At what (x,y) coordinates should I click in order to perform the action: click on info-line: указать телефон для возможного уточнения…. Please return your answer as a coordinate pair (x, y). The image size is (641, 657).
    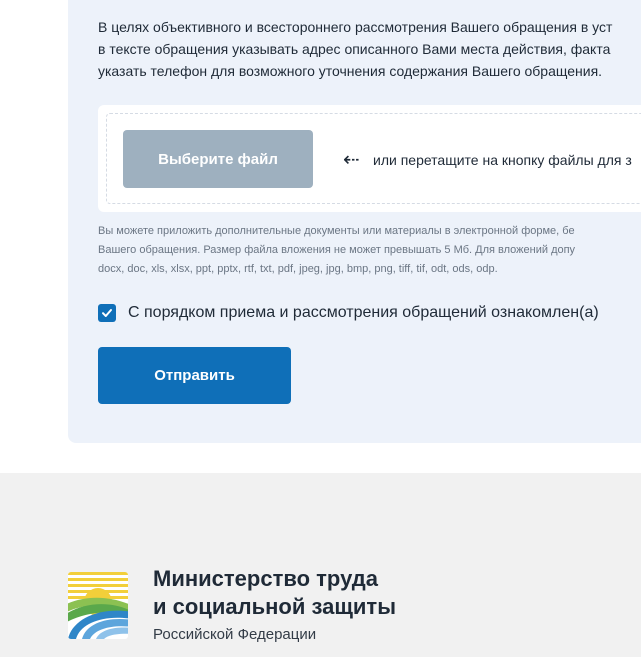
    Looking at the image, I should click on (350, 71).